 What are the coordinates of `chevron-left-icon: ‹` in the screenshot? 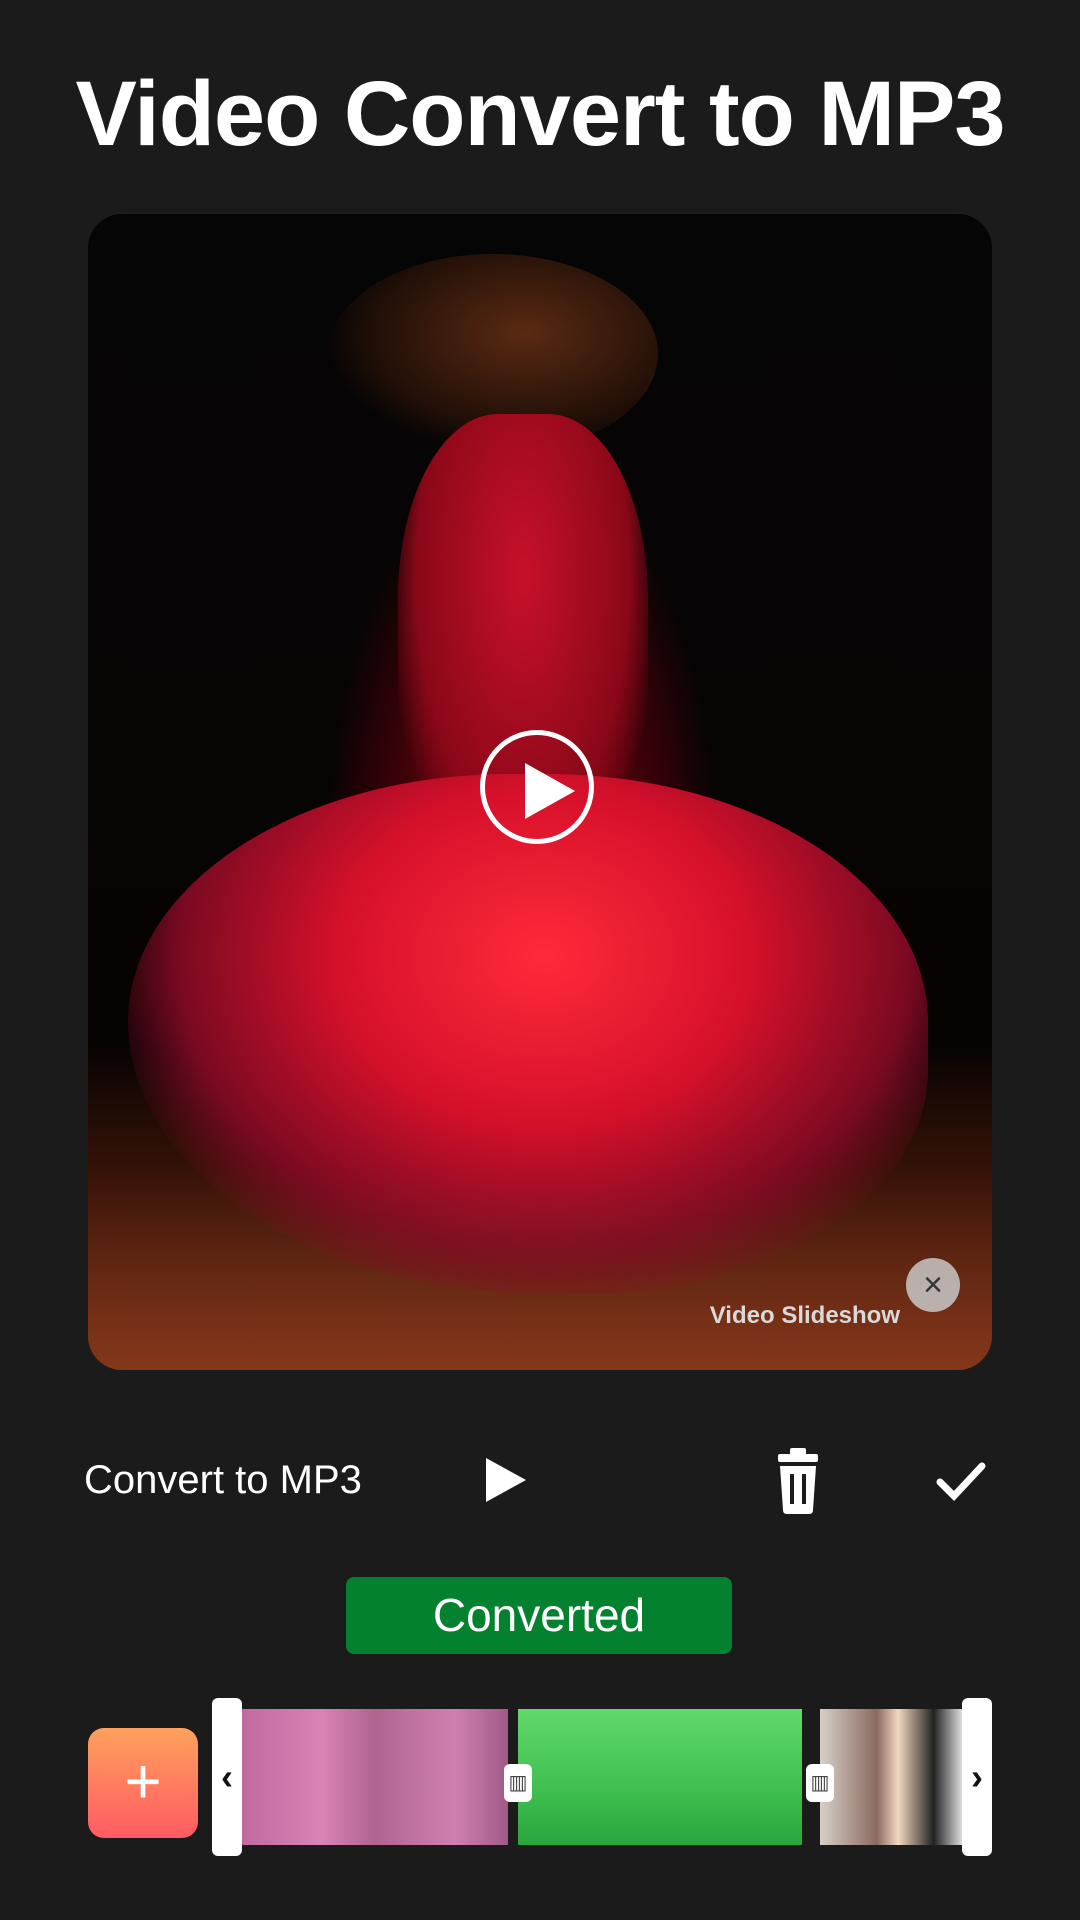 It's located at (227, 1777).